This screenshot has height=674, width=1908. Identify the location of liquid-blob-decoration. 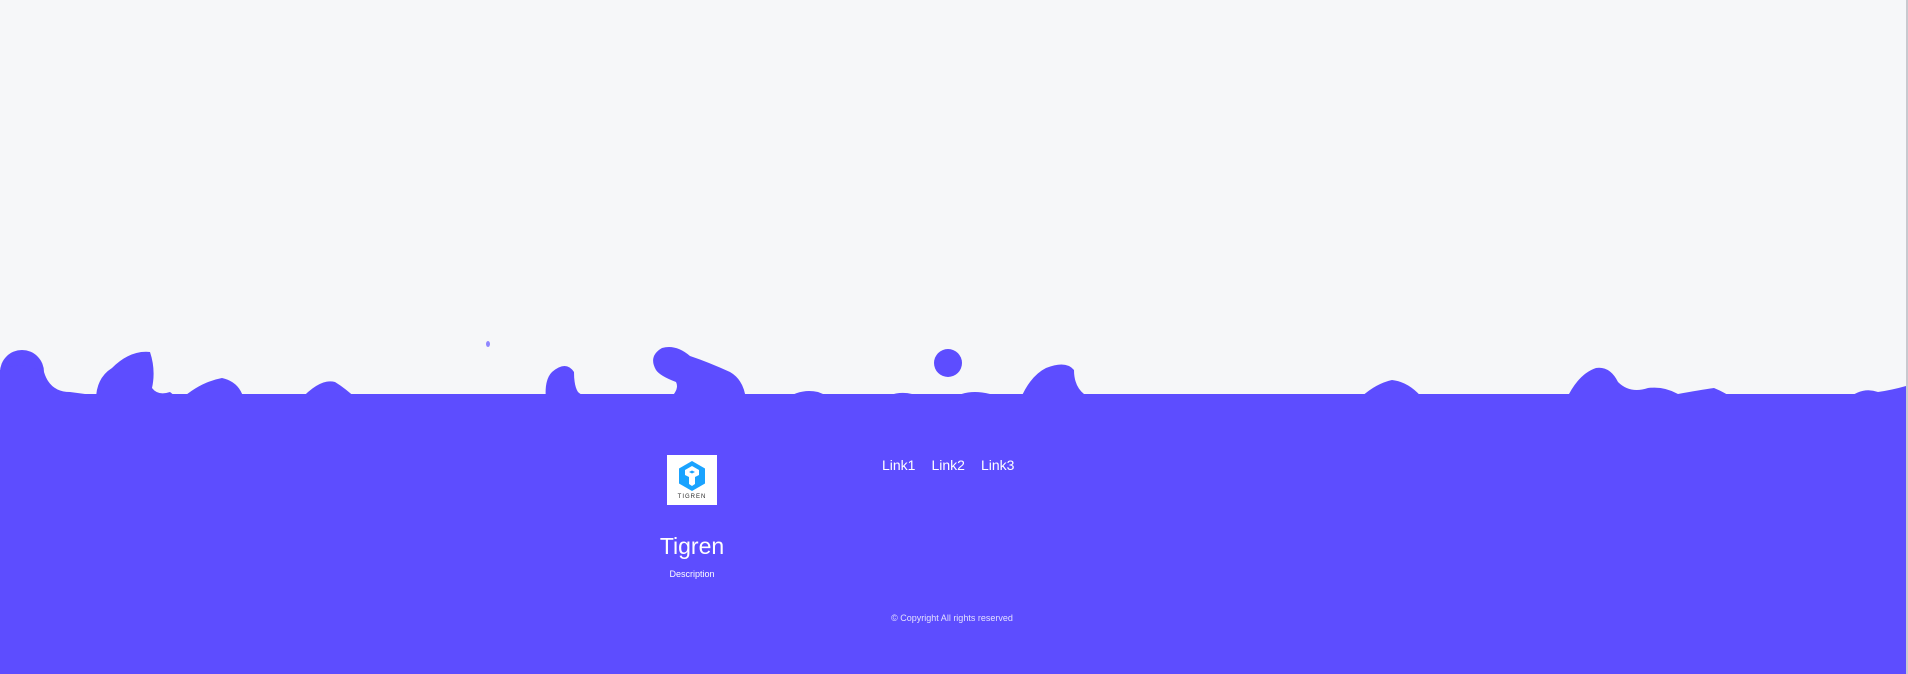
(953, 370).